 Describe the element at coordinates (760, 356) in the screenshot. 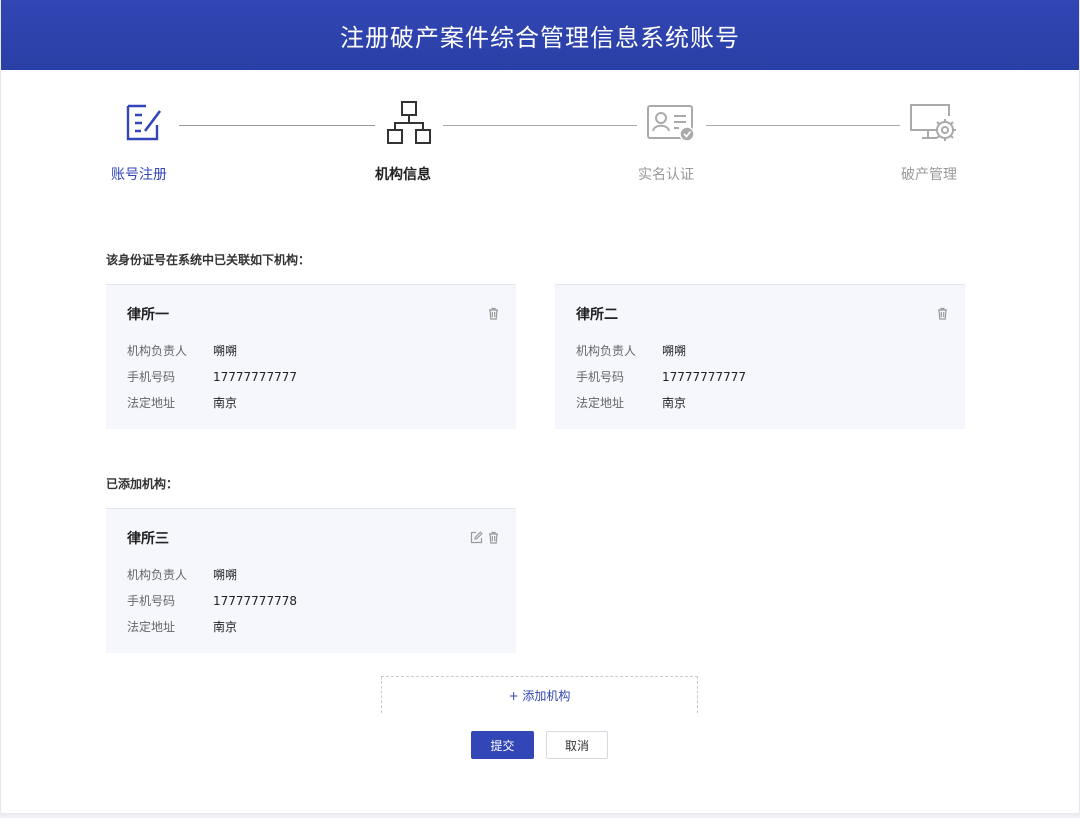

I see `org-card: 律所二 机构负责人 嗍嗍 手机号码 17777777777 法定地址 南京` at that location.